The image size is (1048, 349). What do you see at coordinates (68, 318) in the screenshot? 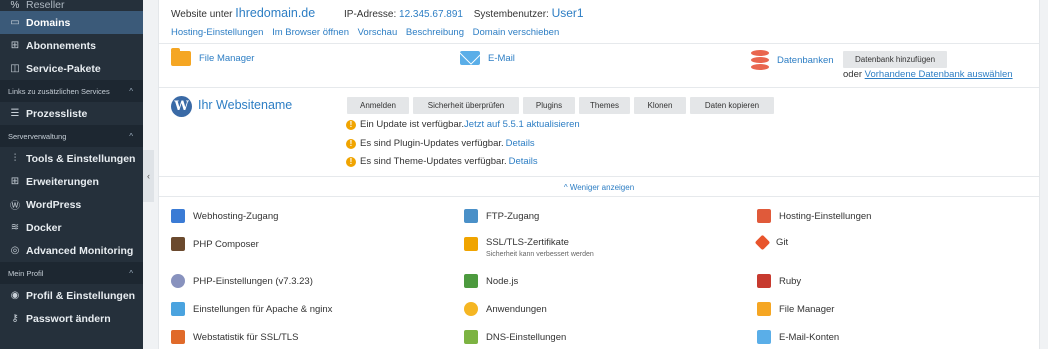
I see `sidebar-item-label: Passwort ändern` at bounding box center [68, 318].